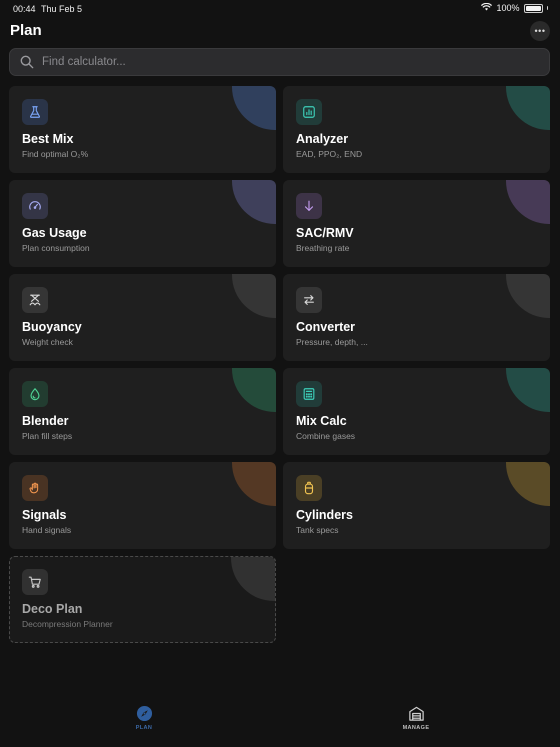 This screenshot has width=560, height=747. What do you see at coordinates (533, 8) in the screenshot?
I see `battery-icon` at bounding box center [533, 8].